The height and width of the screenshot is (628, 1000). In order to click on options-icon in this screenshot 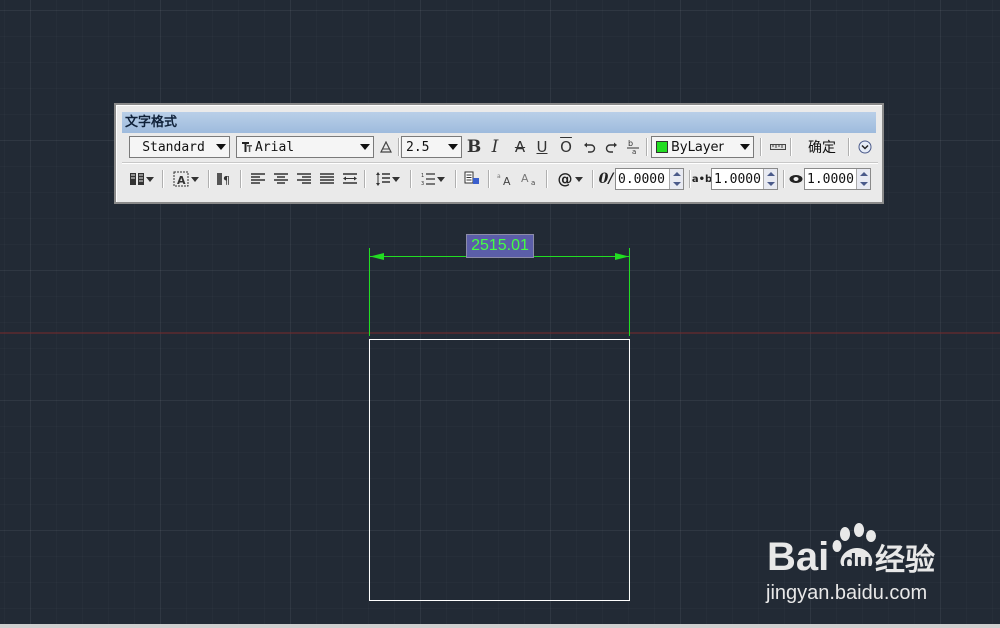, I will do `click(865, 147)`.